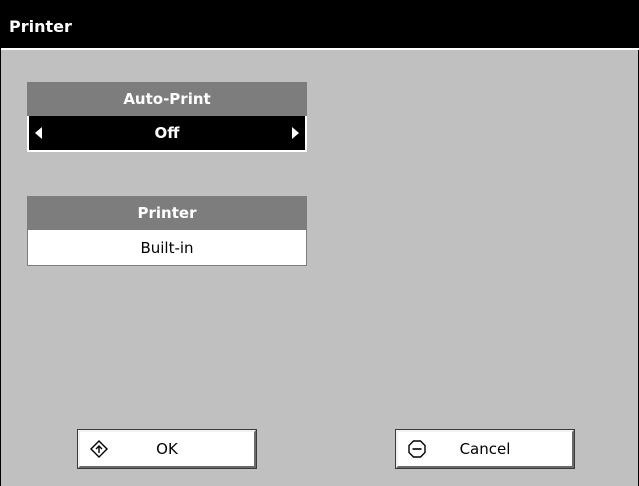  I want to click on cancel-button: Cancel, so click(485, 449).